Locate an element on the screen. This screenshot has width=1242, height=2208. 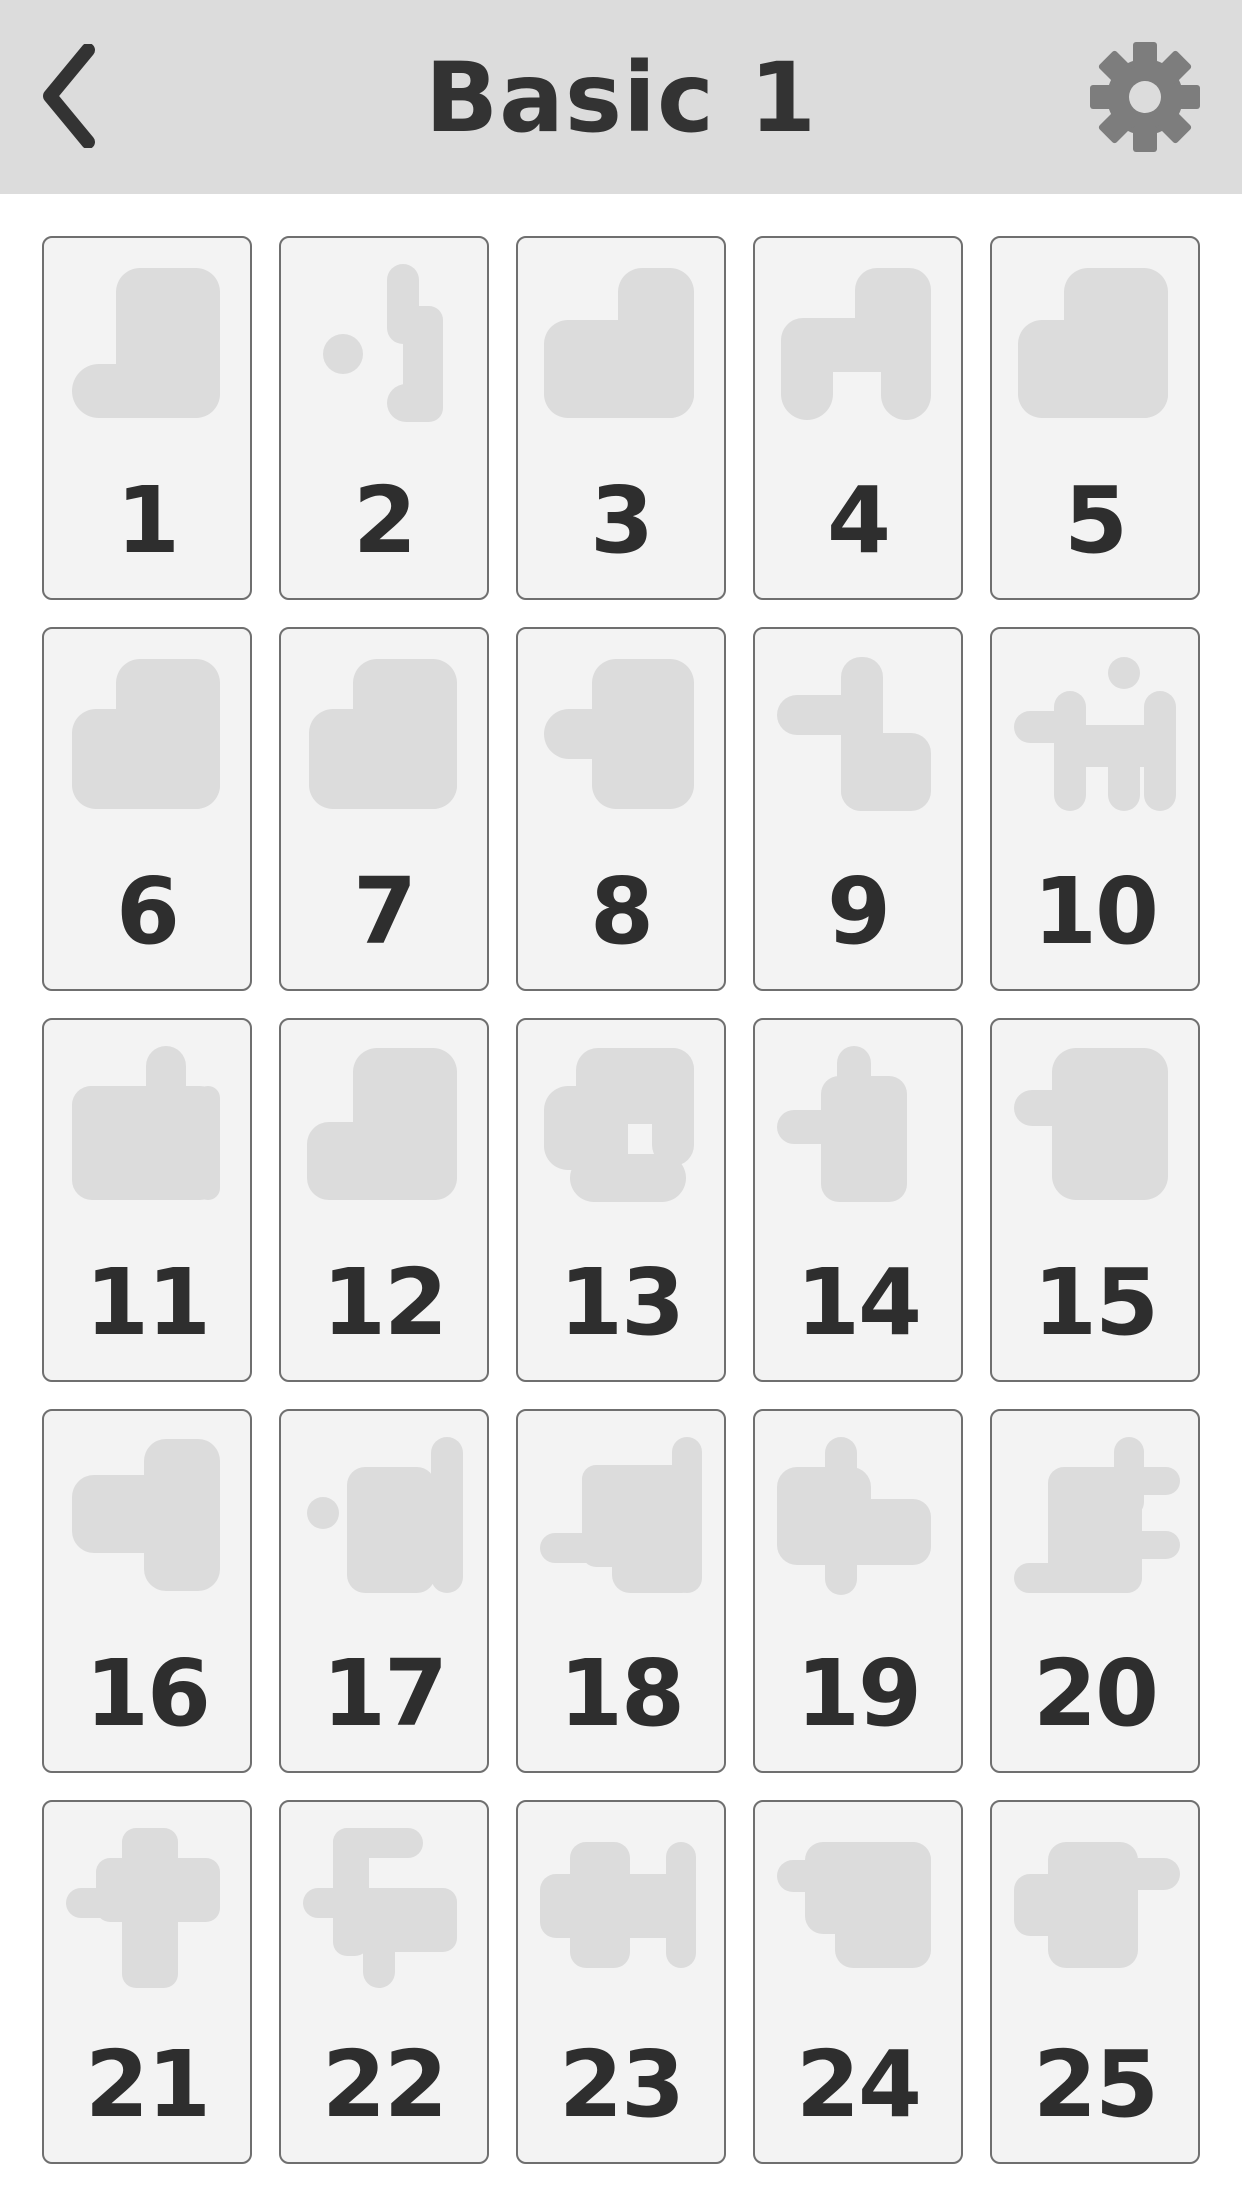
level-11-piece-icon is located at coordinates (146, 1123).